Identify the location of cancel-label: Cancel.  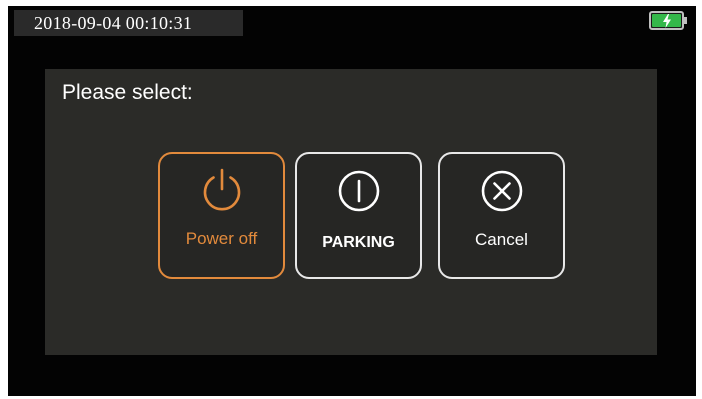
(501, 239).